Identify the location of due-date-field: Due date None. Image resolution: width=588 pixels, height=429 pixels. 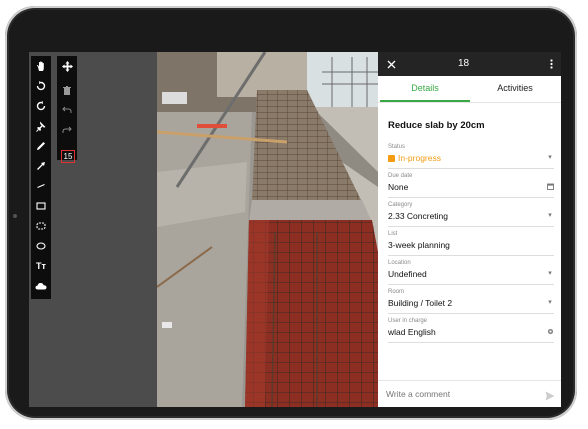
(471, 185).